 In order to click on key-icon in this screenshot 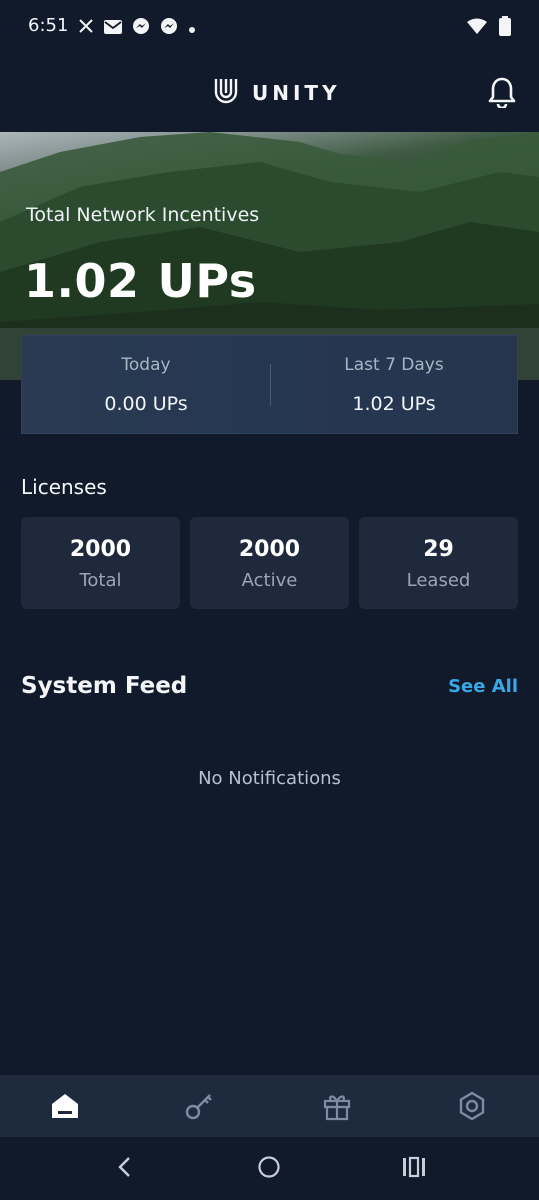, I will do `click(199, 1106)`.